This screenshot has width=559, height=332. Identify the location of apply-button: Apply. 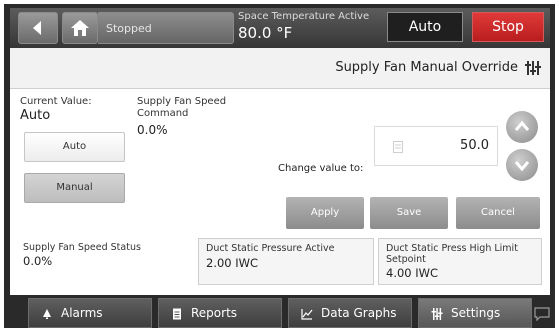
(325, 213).